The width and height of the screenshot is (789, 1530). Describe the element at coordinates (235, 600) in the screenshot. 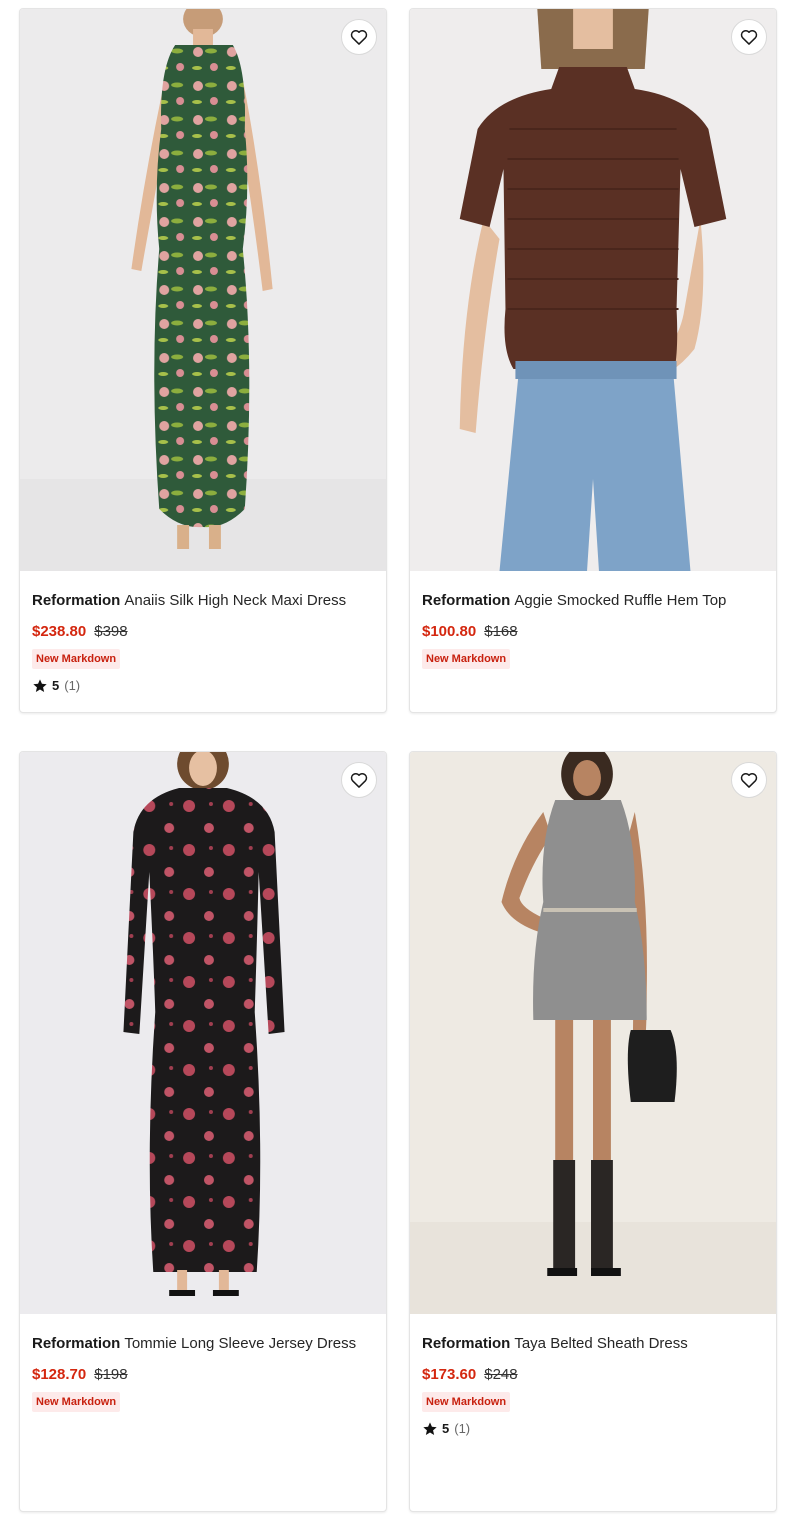

I see `product-name: Anaiis Silk High Neck Maxi Dress` at that location.